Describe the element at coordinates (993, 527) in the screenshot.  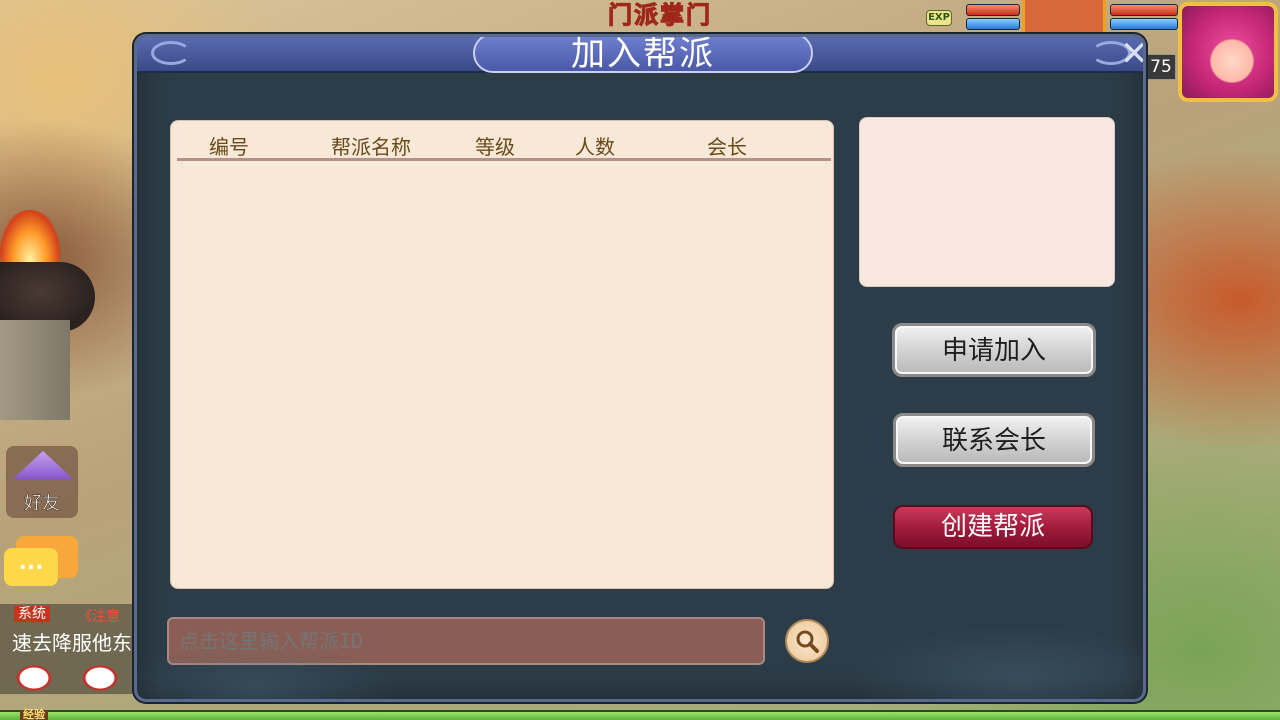
I see `create-guild-button: 创建帮派` at that location.